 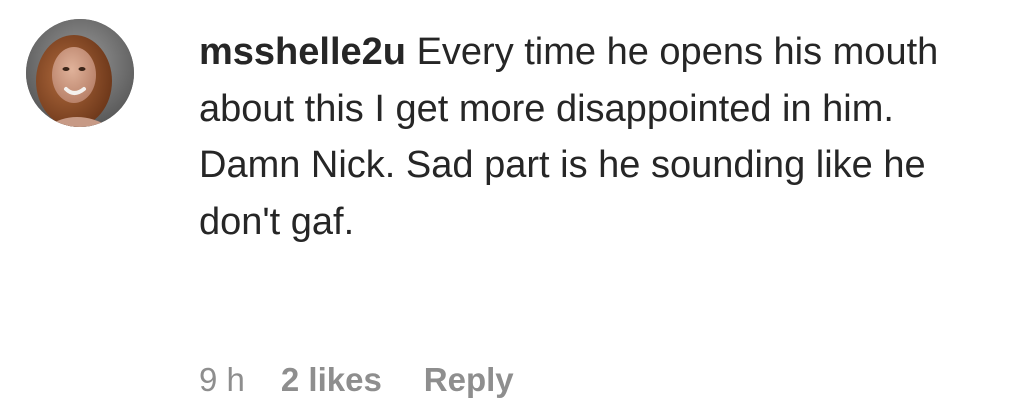 I want to click on comment-meta: 9 h 2 likes Reply, so click(x=356, y=380).